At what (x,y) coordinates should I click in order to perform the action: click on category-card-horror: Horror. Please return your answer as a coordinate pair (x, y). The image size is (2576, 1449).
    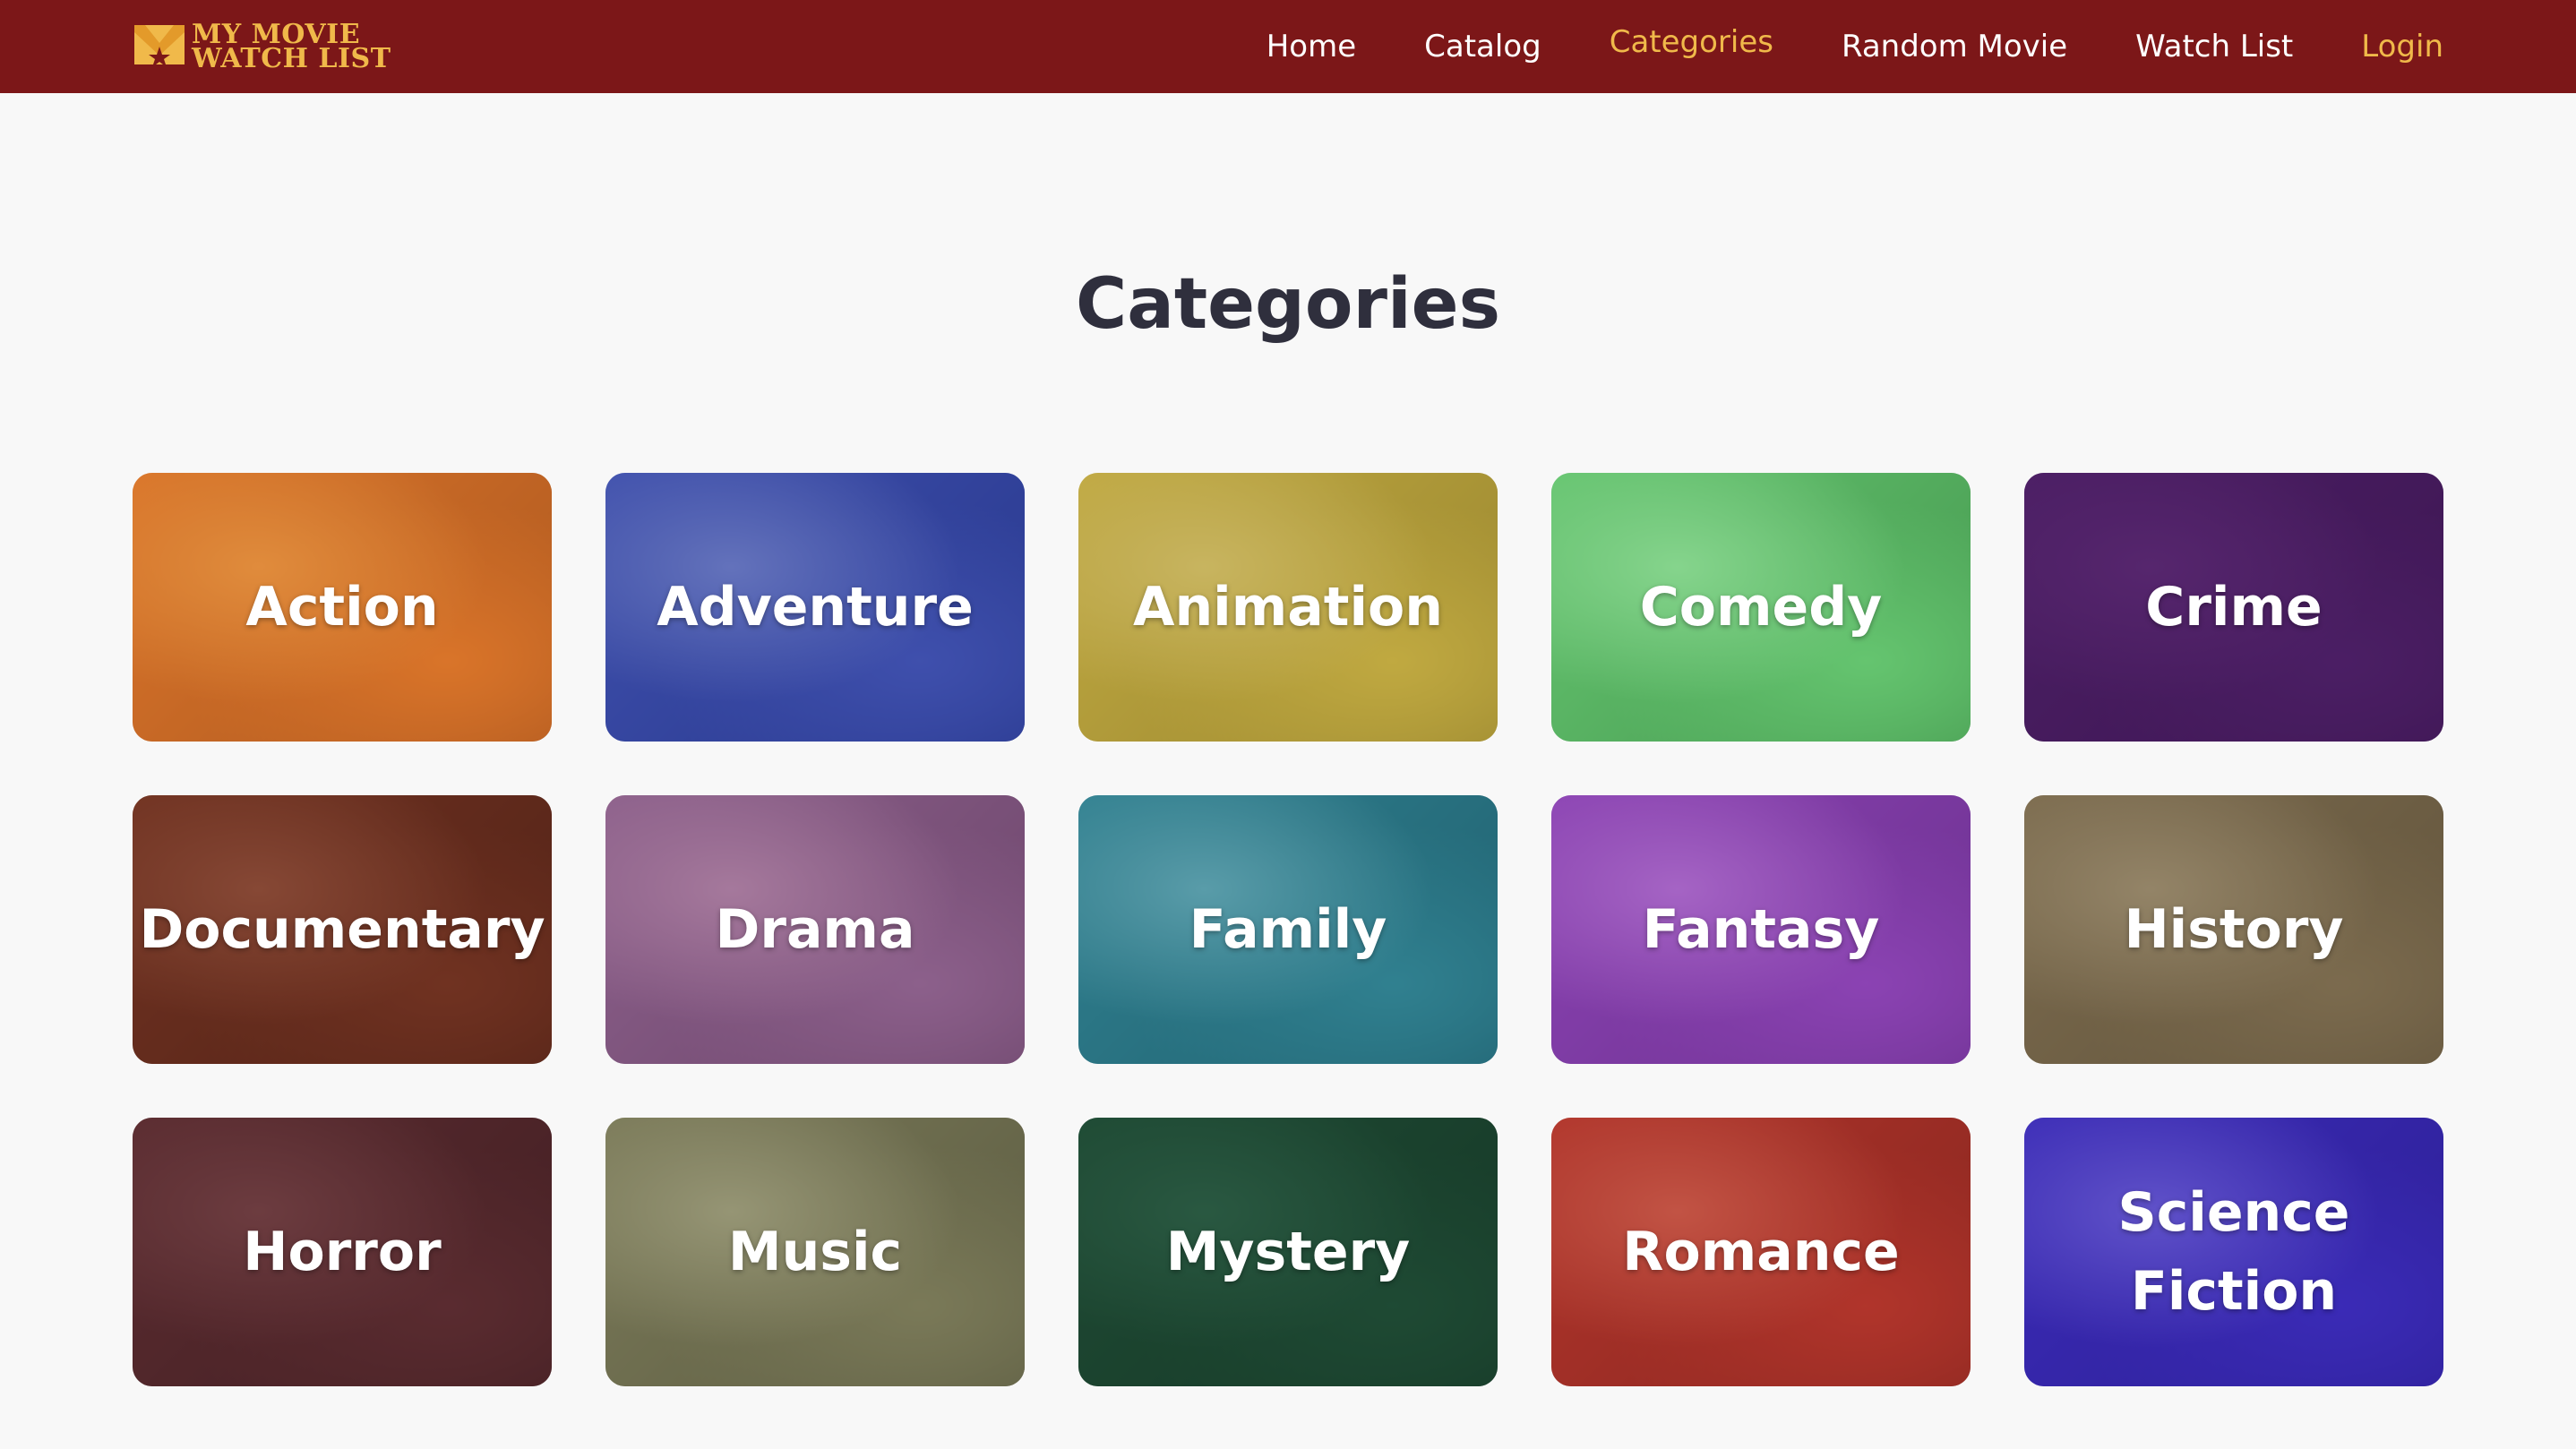
    Looking at the image, I should click on (342, 1252).